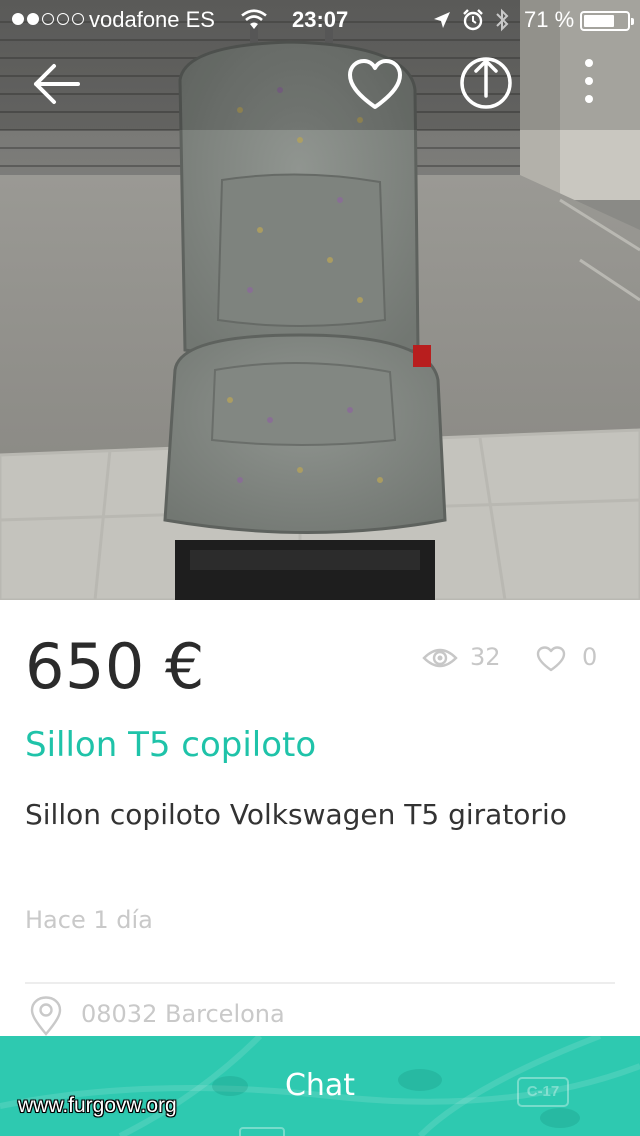 The width and height of the screenshot is (640, 1136). Describe the element at coordinates (607, 21) in the screenshot. I see `battery-icon` at that location.